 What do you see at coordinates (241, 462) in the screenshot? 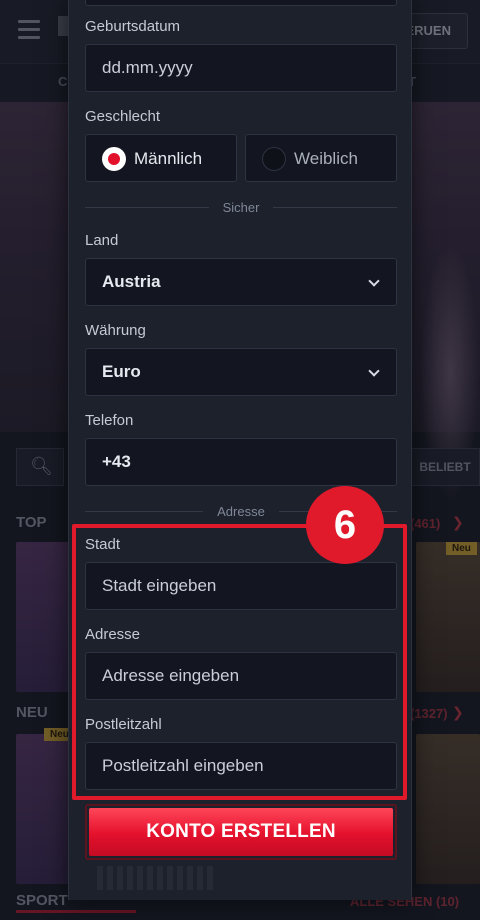
I see `phone-input: +43` at bounding box center [241, 462].